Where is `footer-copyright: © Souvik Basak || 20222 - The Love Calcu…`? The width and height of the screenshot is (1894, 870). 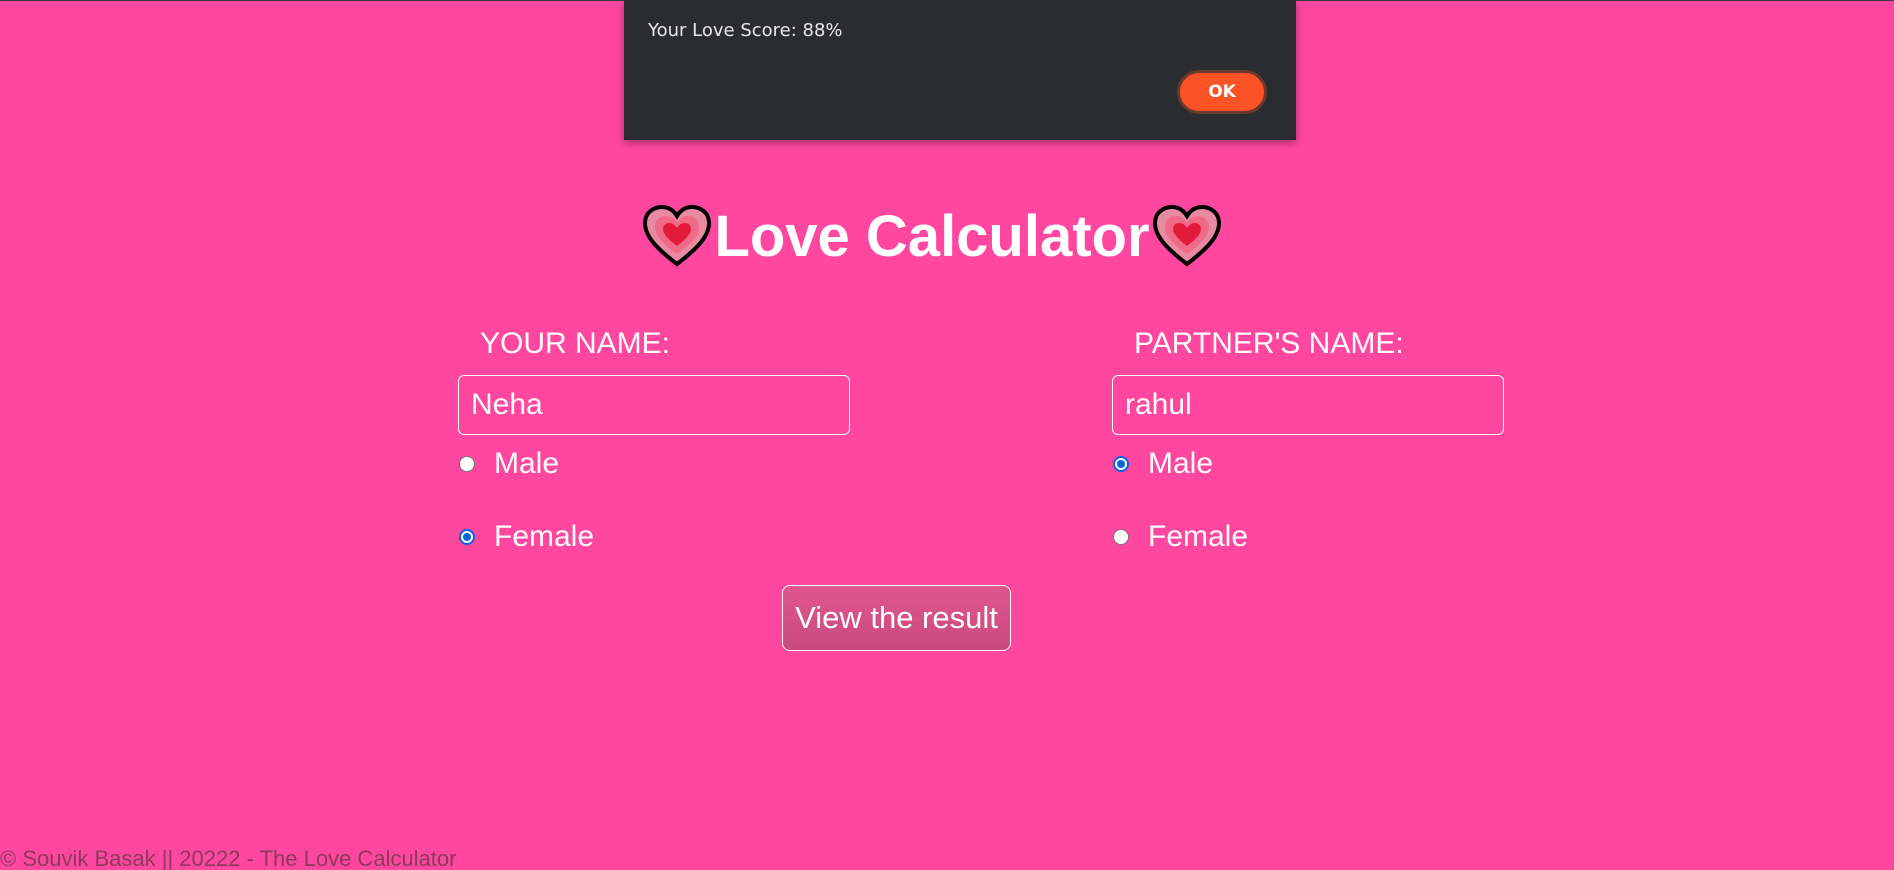 footer-copyright: © Souvik Basak || 20222 - The Love Calcu… is located at coordinates (228, 858).